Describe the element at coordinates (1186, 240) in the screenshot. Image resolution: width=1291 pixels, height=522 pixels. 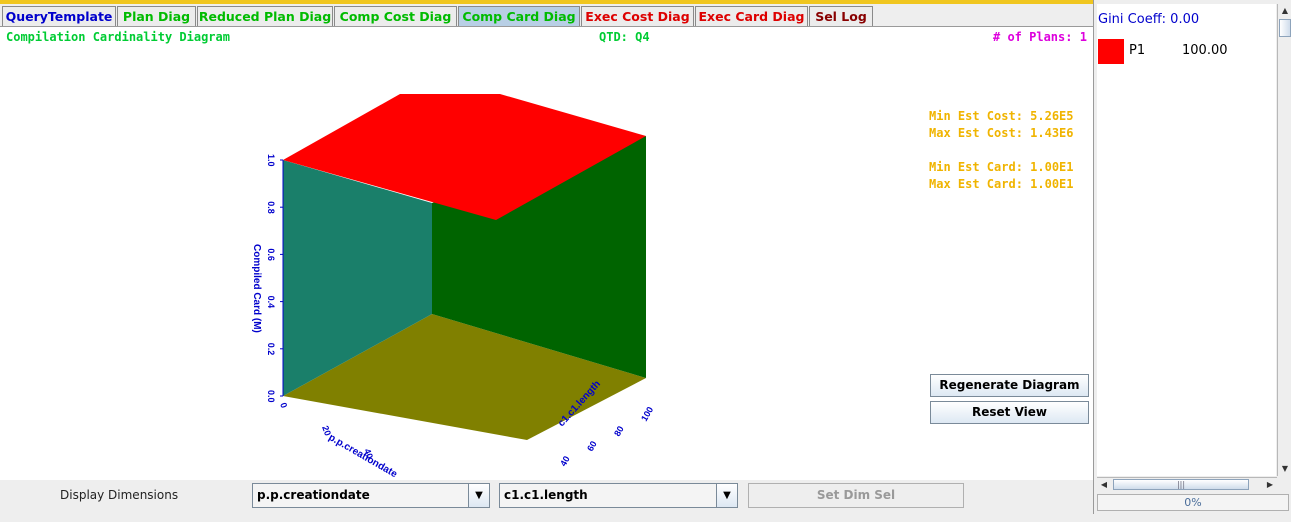
I see `plan-legend-list: Gini Coeff: 0.00 P1 100.00` at that location.